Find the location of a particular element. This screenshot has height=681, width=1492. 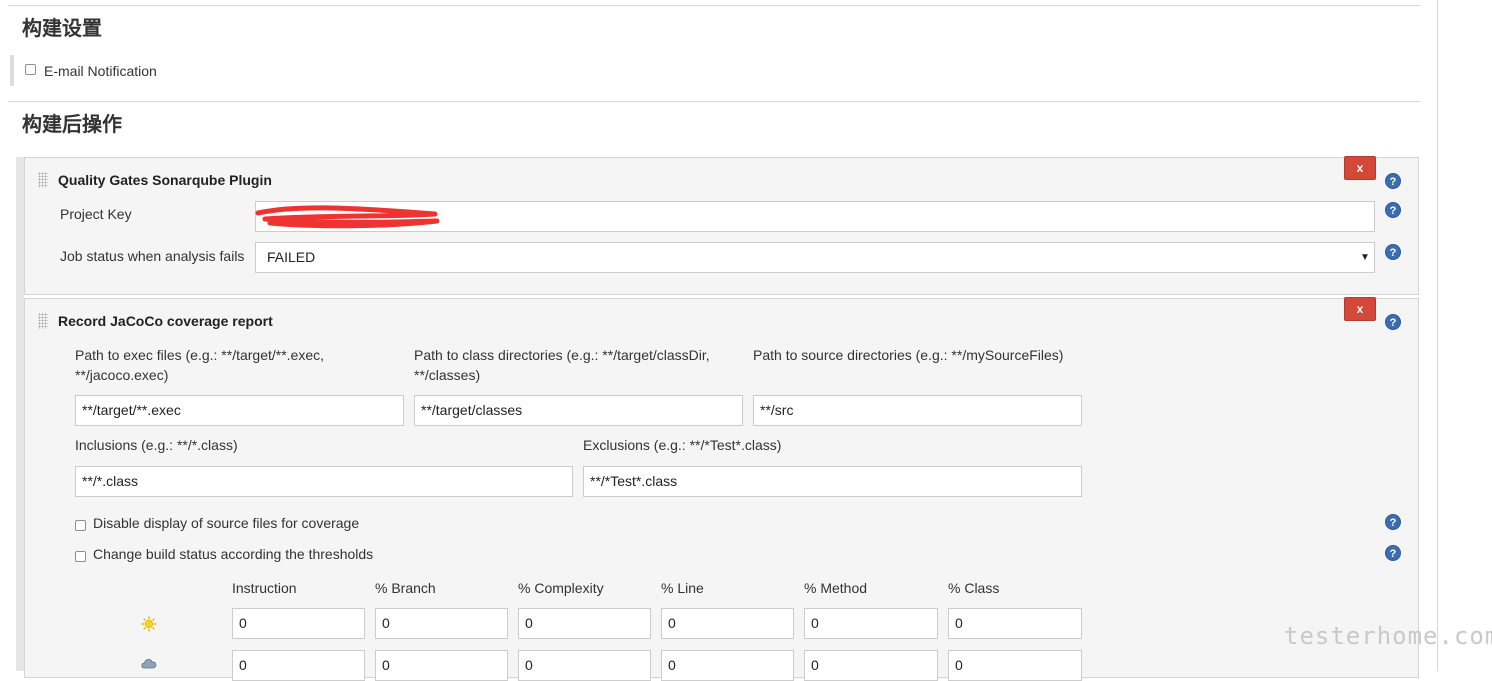

exclusions-label: Exclusions (e.g.: **/*Test*.class) is located at coordinates (682, 445).